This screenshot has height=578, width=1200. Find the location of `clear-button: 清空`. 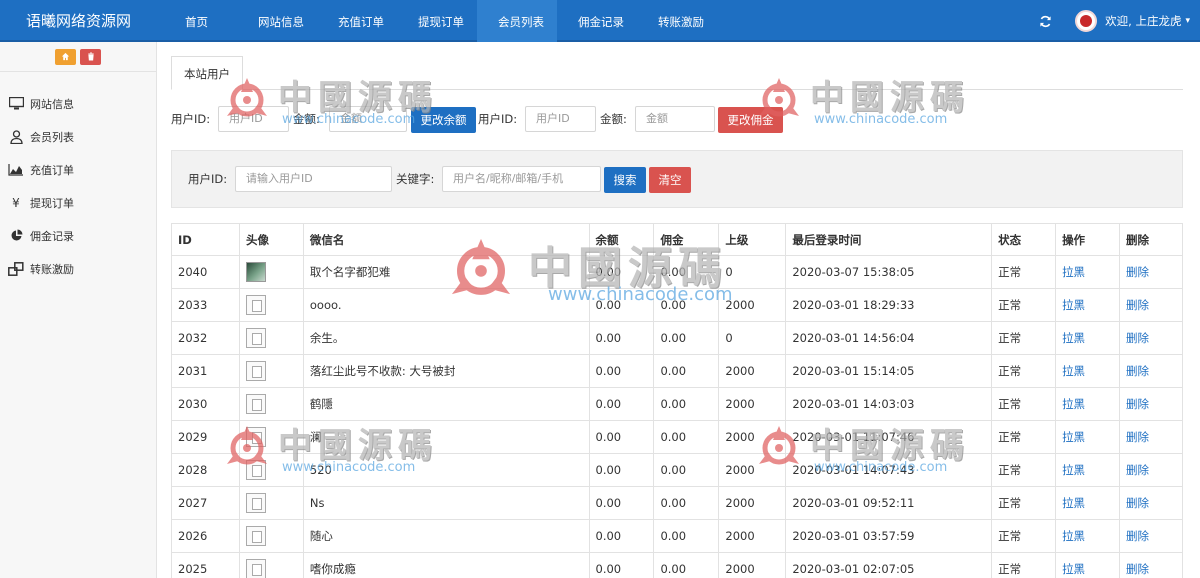

clear-button: 清空 is located at coordinates (670, 180).